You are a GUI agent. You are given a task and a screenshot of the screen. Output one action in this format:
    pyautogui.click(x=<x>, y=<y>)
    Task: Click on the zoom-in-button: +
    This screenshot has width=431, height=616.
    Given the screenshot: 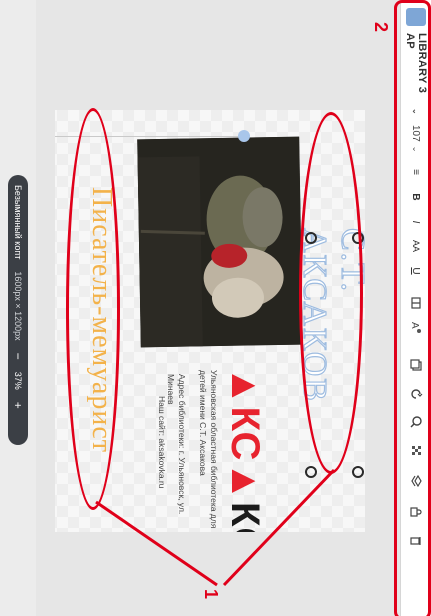 What is the action you would take?
    pyautogui.click(x=18, y=405)
    